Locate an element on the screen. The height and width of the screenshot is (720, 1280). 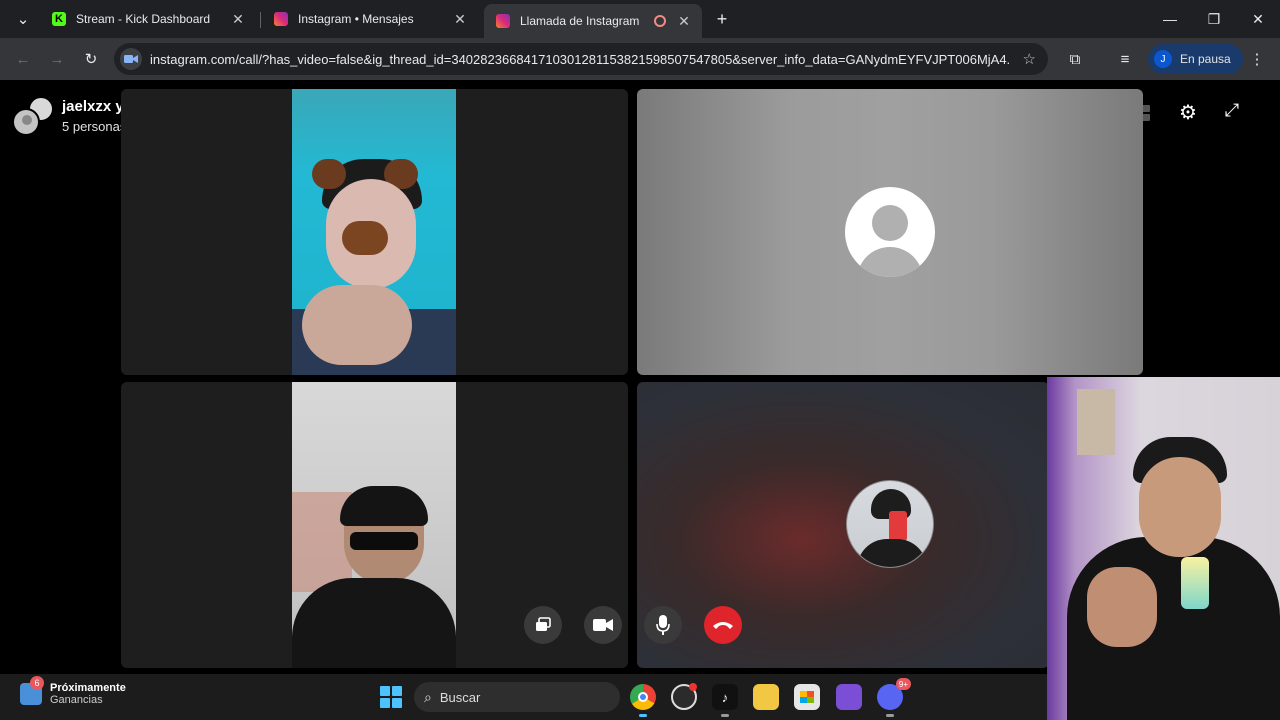
taskbar: 6 Próximamente Ganancias ⌕ Buscar ♪ 9+ is located at coordinates (523, 697).